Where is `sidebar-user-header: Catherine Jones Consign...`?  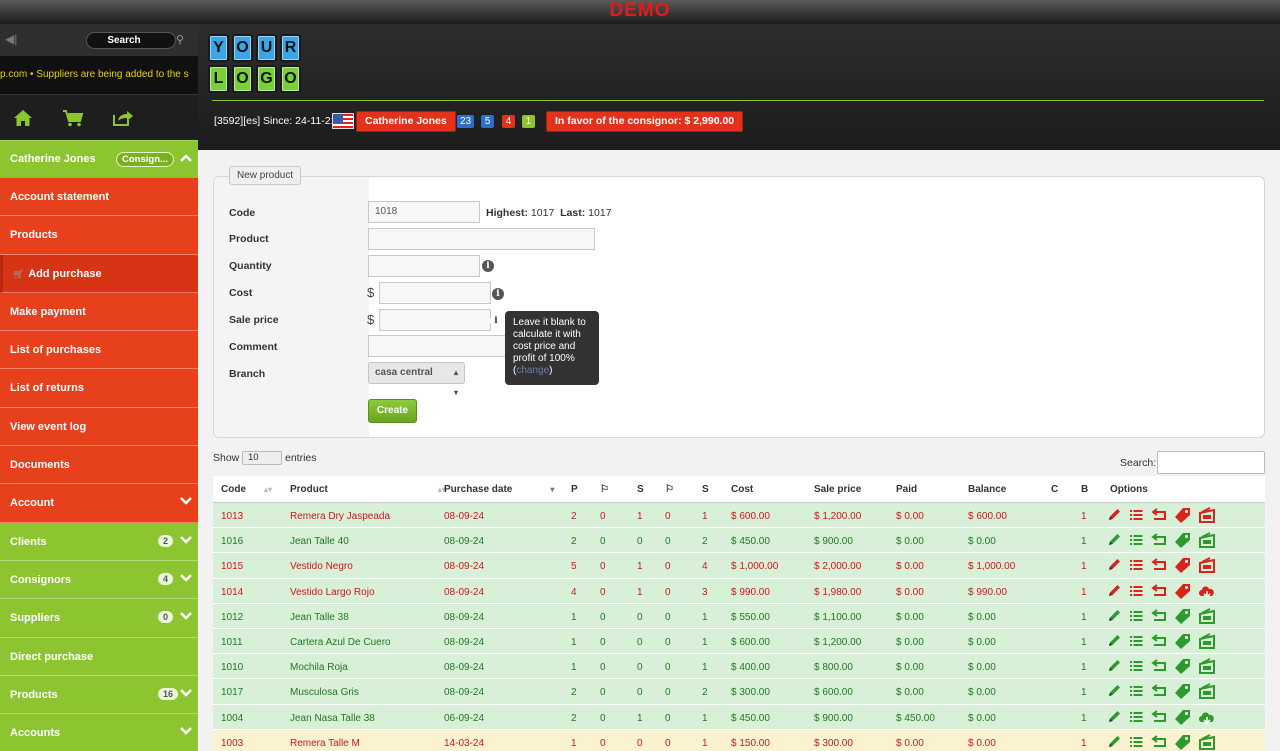
sidebar-user-header: Catherine Jones Consign... is located at coordinates (99, 159).